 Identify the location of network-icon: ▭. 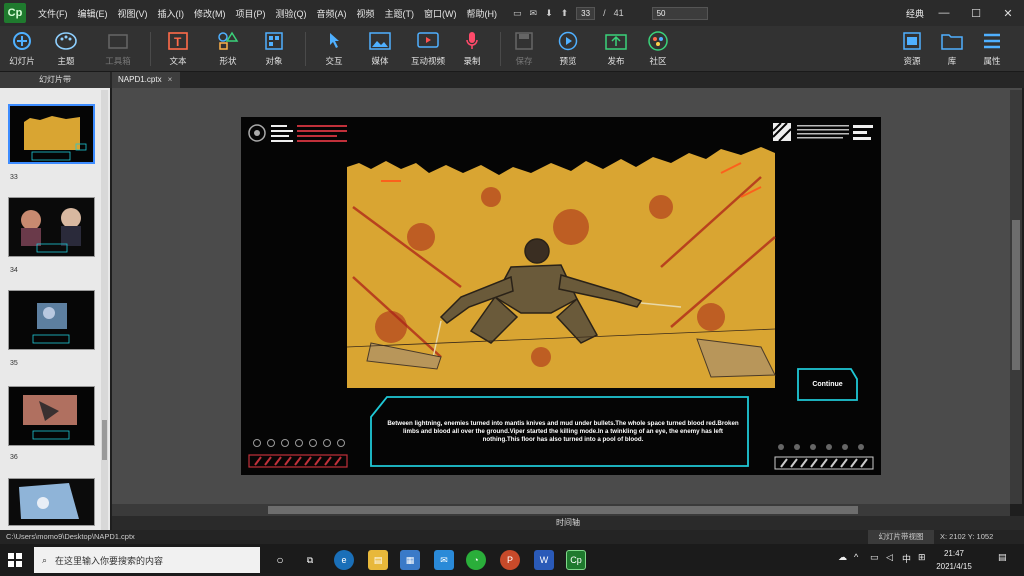
(874, 557).